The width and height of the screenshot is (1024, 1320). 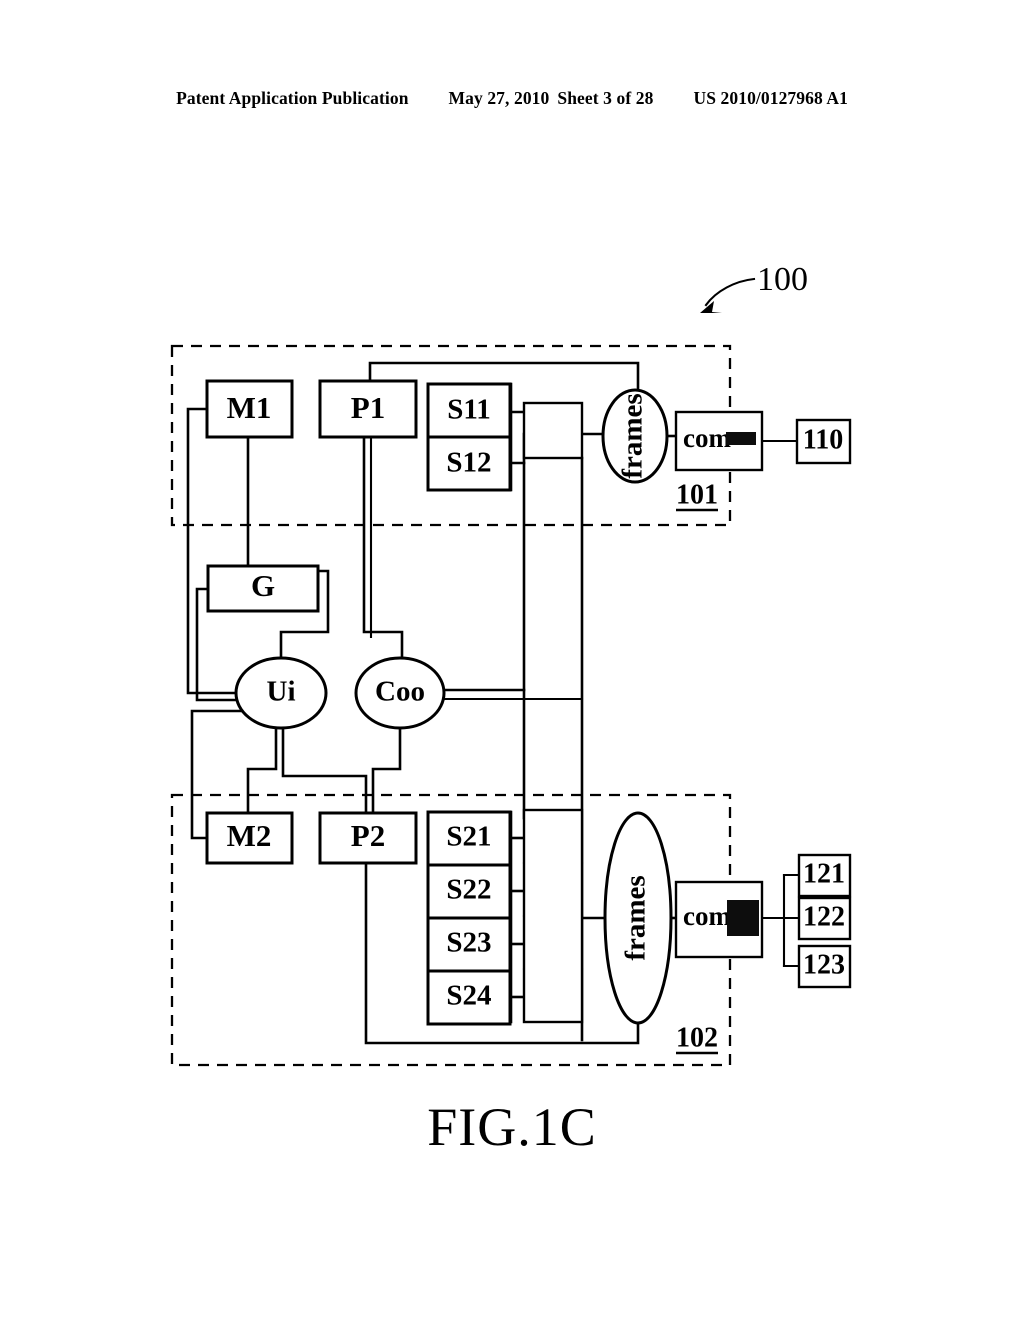 I want to click on node-m2: M2, so click(x=249, y=838).